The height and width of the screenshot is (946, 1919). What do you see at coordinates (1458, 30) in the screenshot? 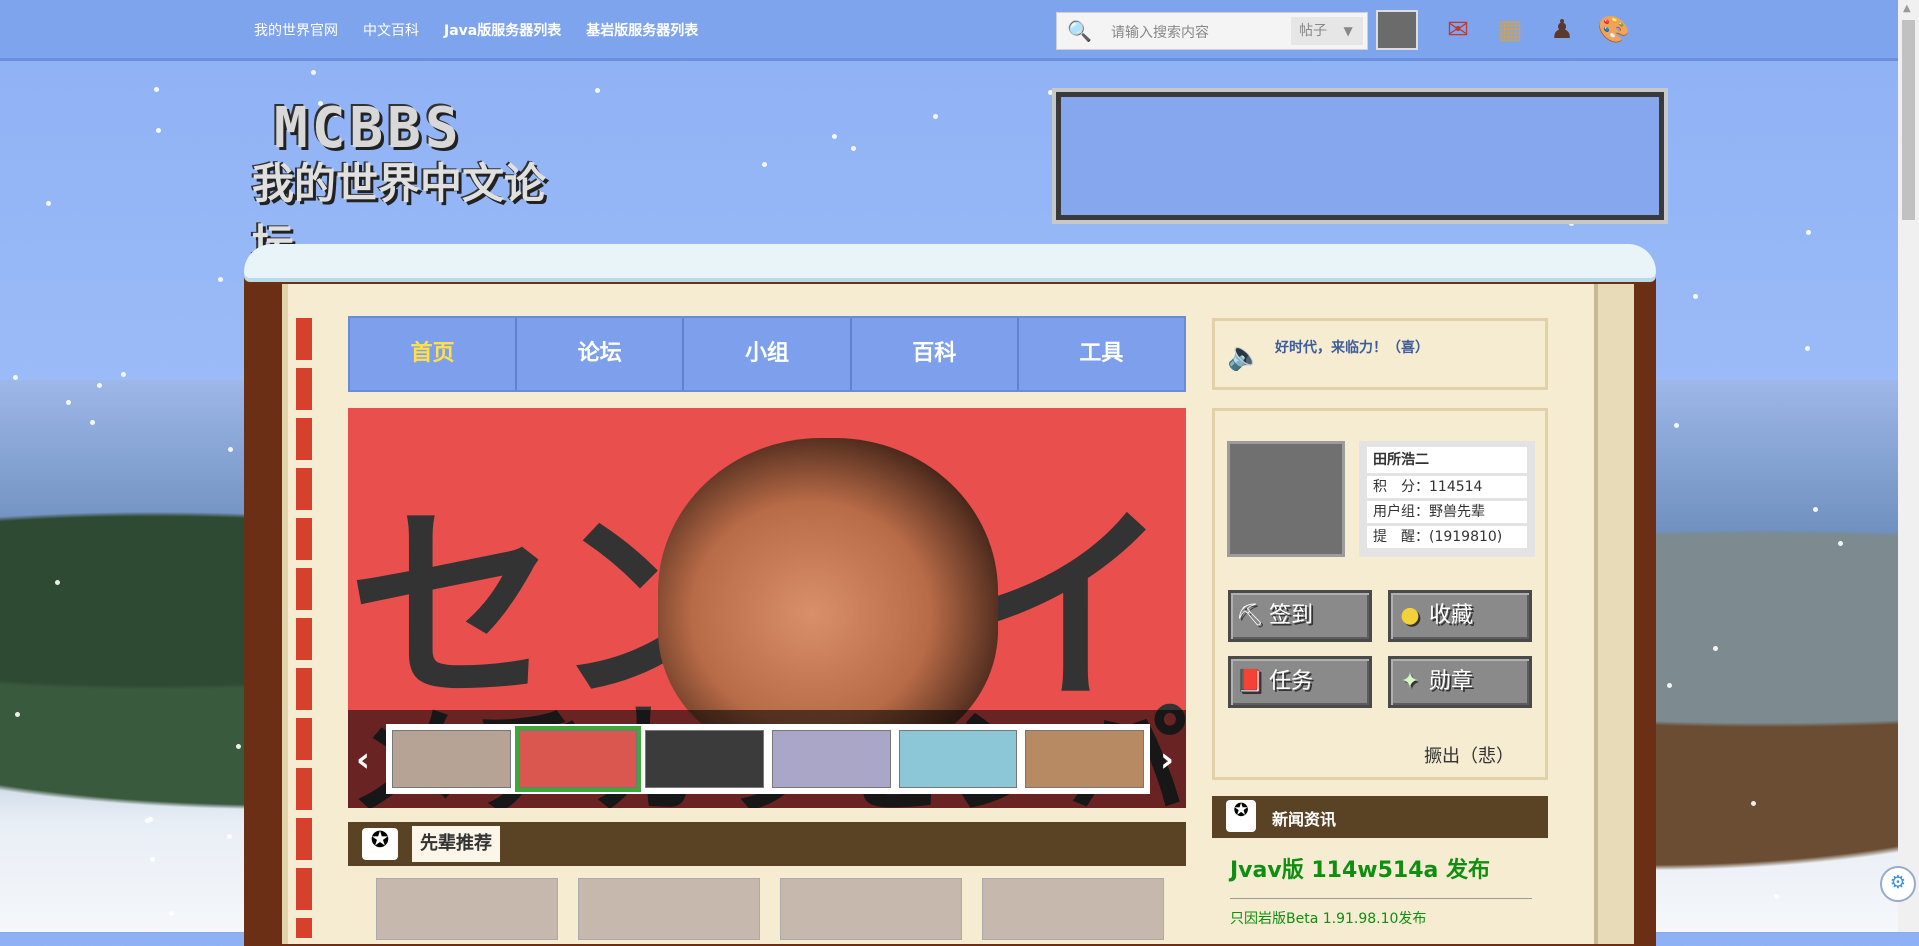
I see `message-icon: ✉` at bounding box center [1458, 30].